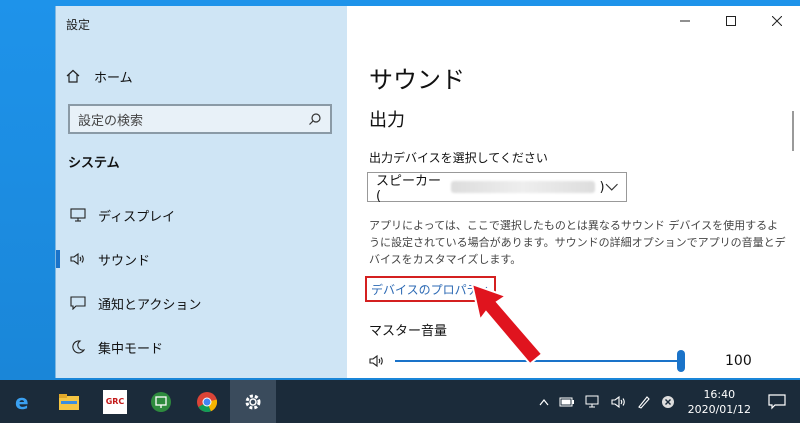 The height and width of the screenshot is (423, 800). What do you see at coordinates (719, 409) in the screenshot?
I see `clock-date: 2020/01/12` at bounding box center [719, 409].